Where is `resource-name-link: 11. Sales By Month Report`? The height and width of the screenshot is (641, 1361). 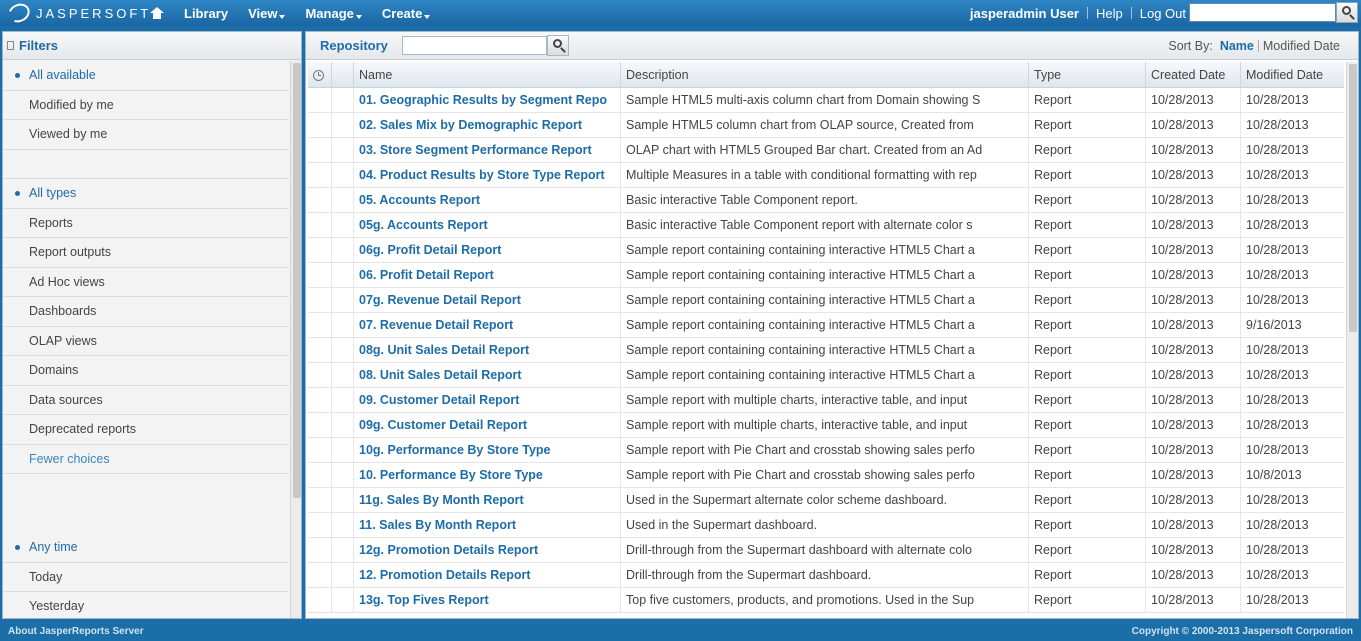 resource-name-link: 11. Sales By Month Report is located at coordinates (487, 525).